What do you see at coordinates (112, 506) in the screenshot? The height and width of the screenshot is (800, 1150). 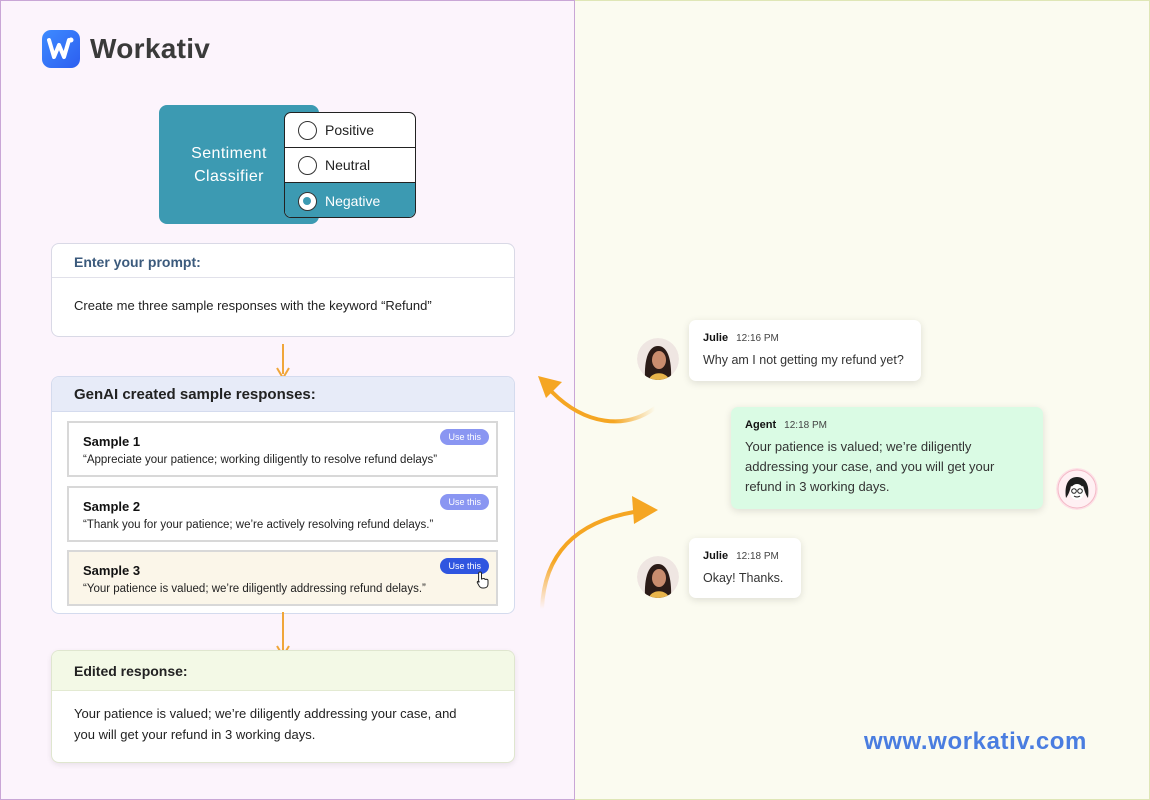 I see `sample-title: Sample 2` at bounding box center [112, 506].